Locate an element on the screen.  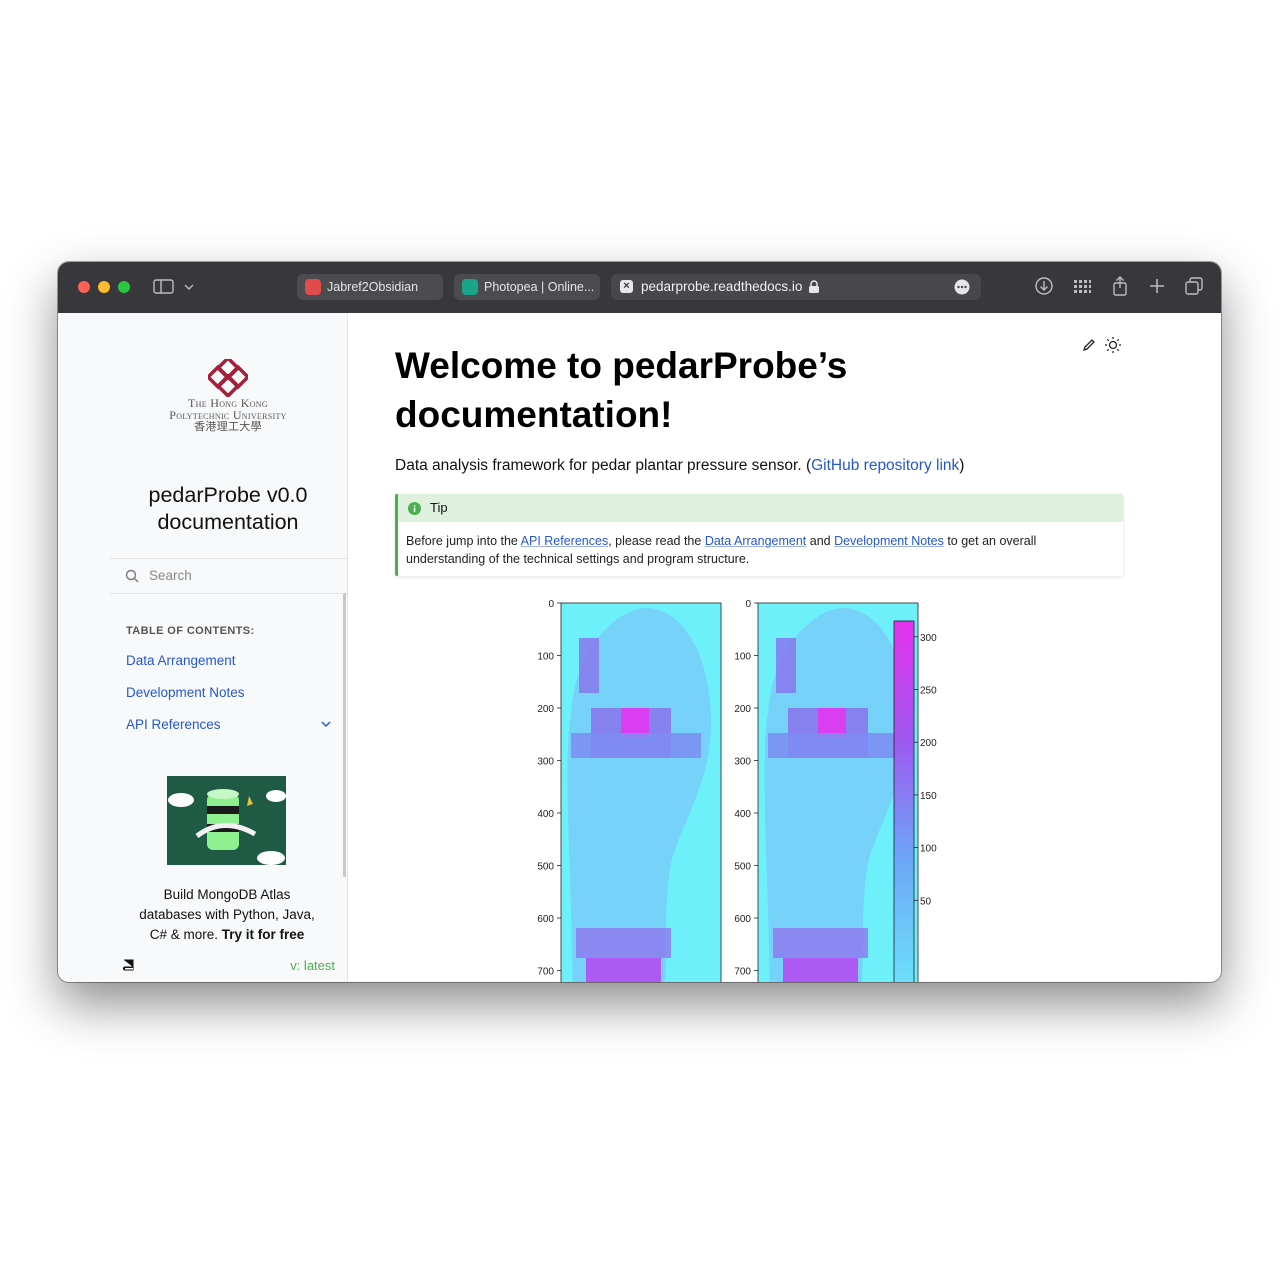
lock-icon is located at coordinates (814, 286).